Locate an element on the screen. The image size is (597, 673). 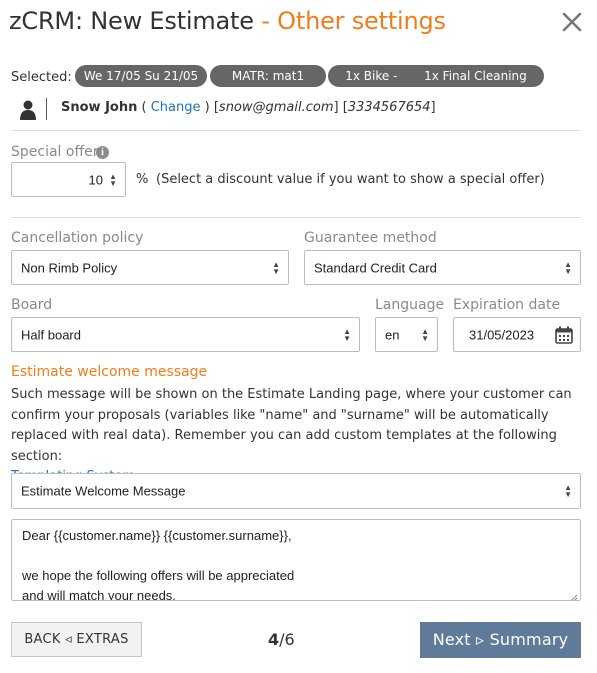
customer-divider is located at coordinates (46, 109).